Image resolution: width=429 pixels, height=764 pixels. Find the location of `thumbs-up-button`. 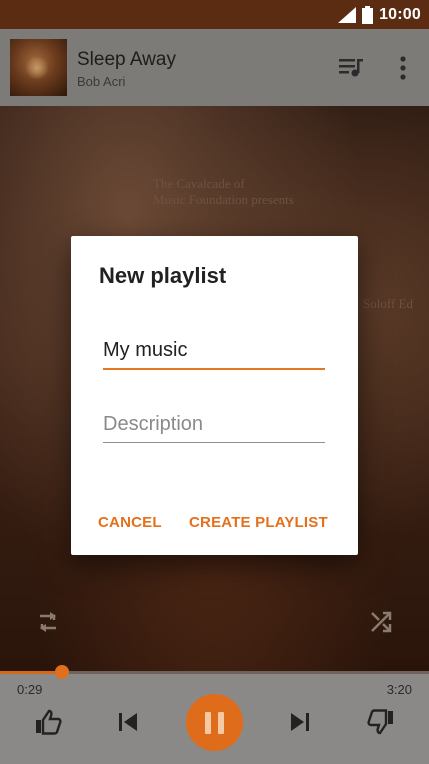

thumbs-up-button is located at coordinates (48, 722).